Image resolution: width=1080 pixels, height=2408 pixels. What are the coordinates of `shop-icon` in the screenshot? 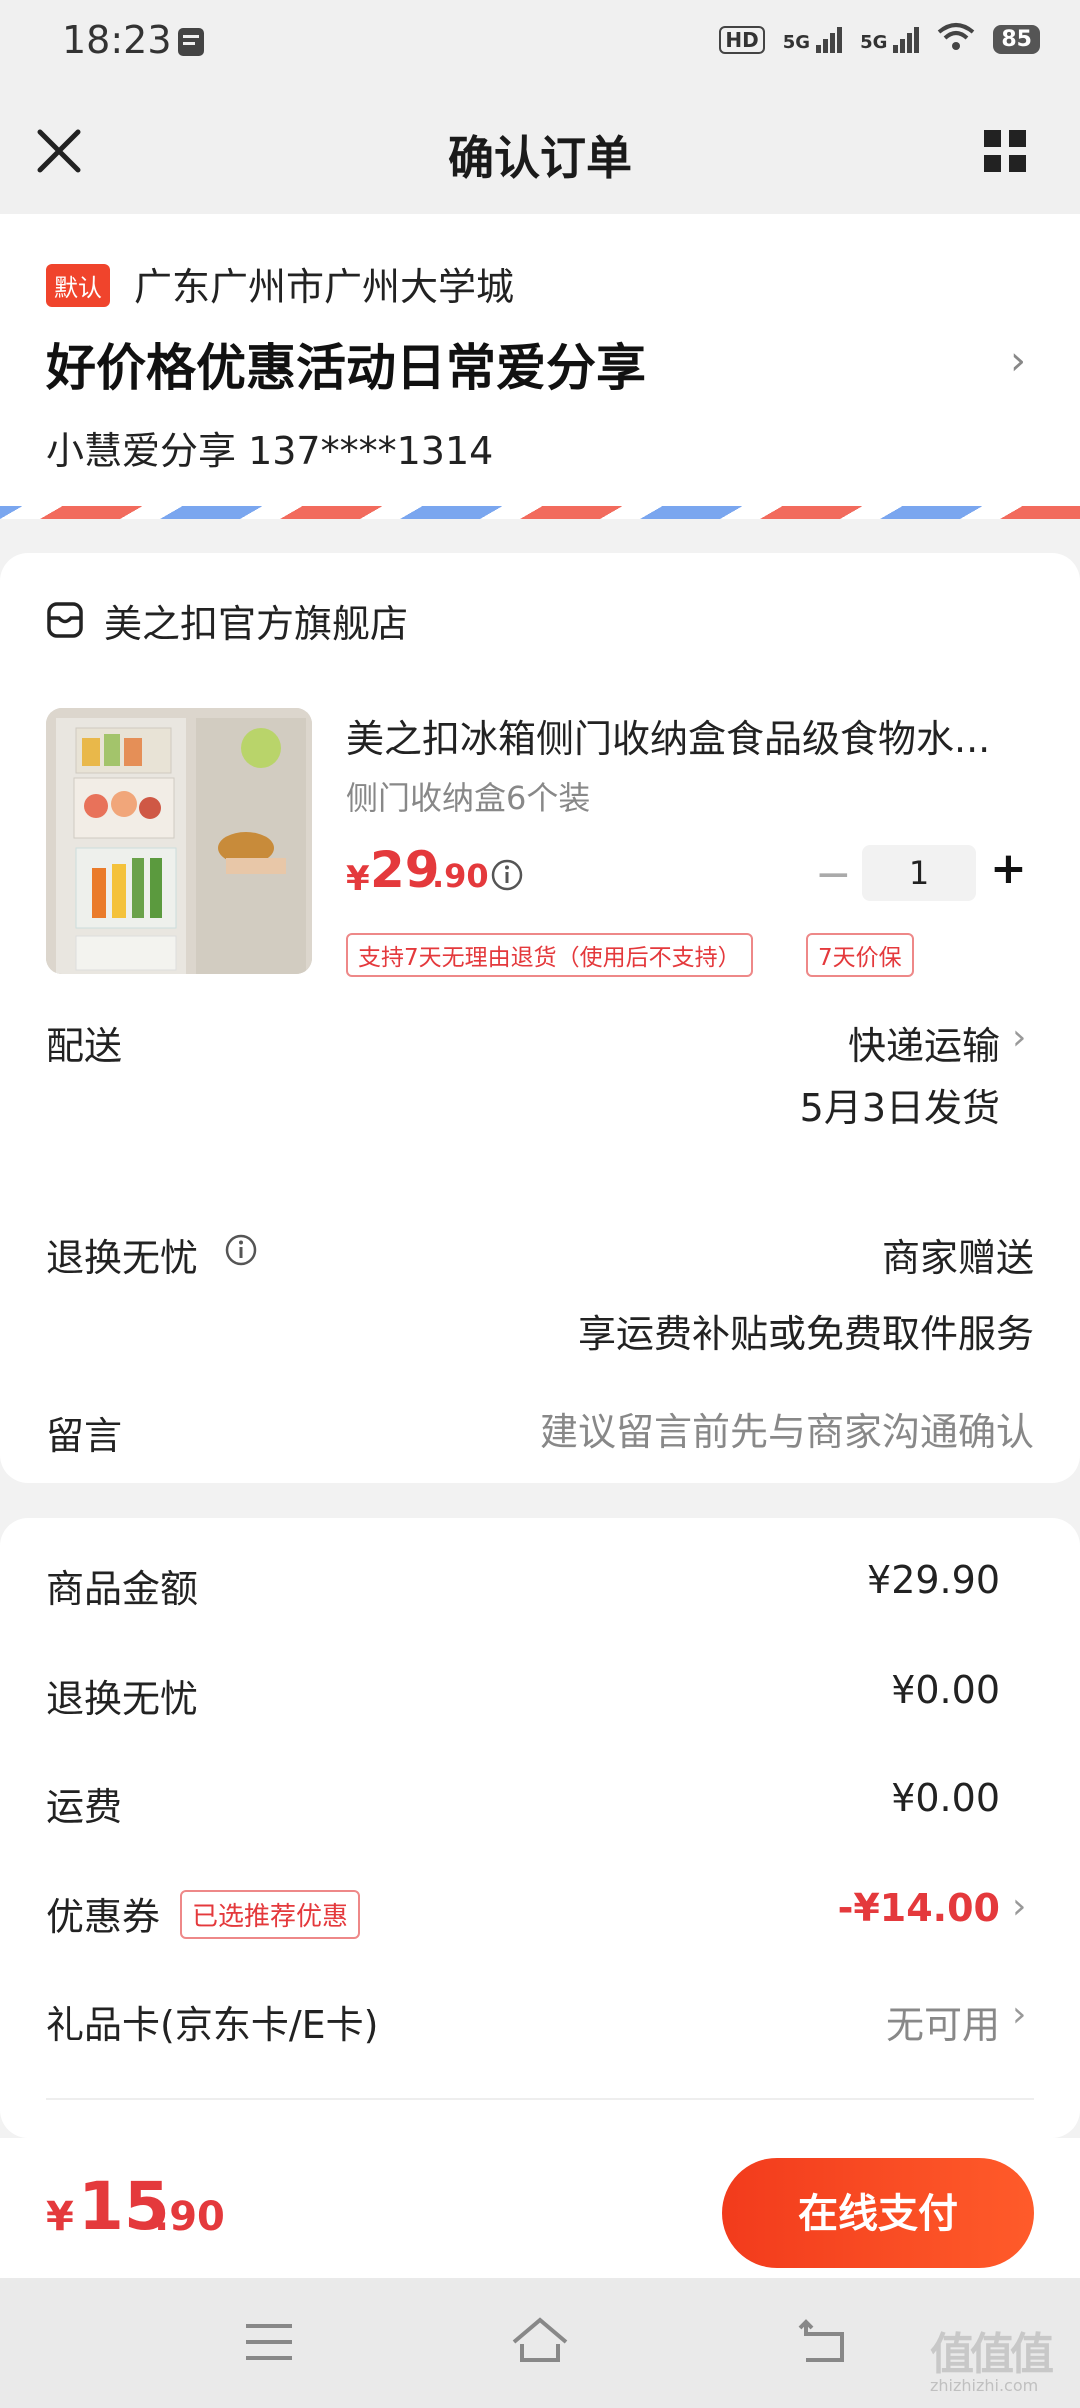 It's located at (65, 620).